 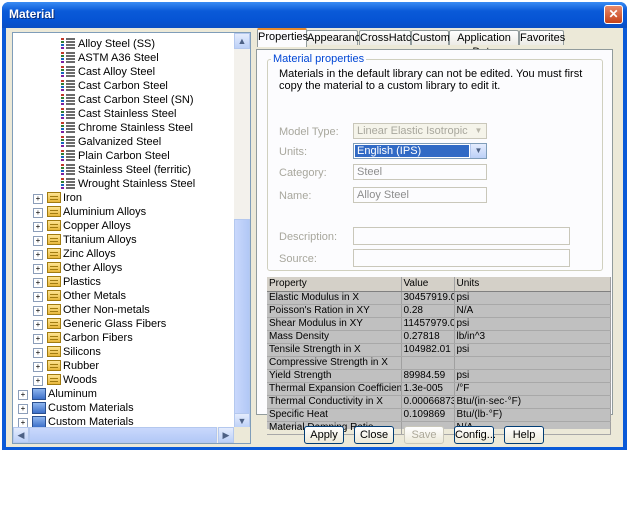 What do you see at coordinates (439, 350) in the screenshot?
I see `table-row: Tensile Strength in X 104982.01 psi` at bounding box center [439, 350].